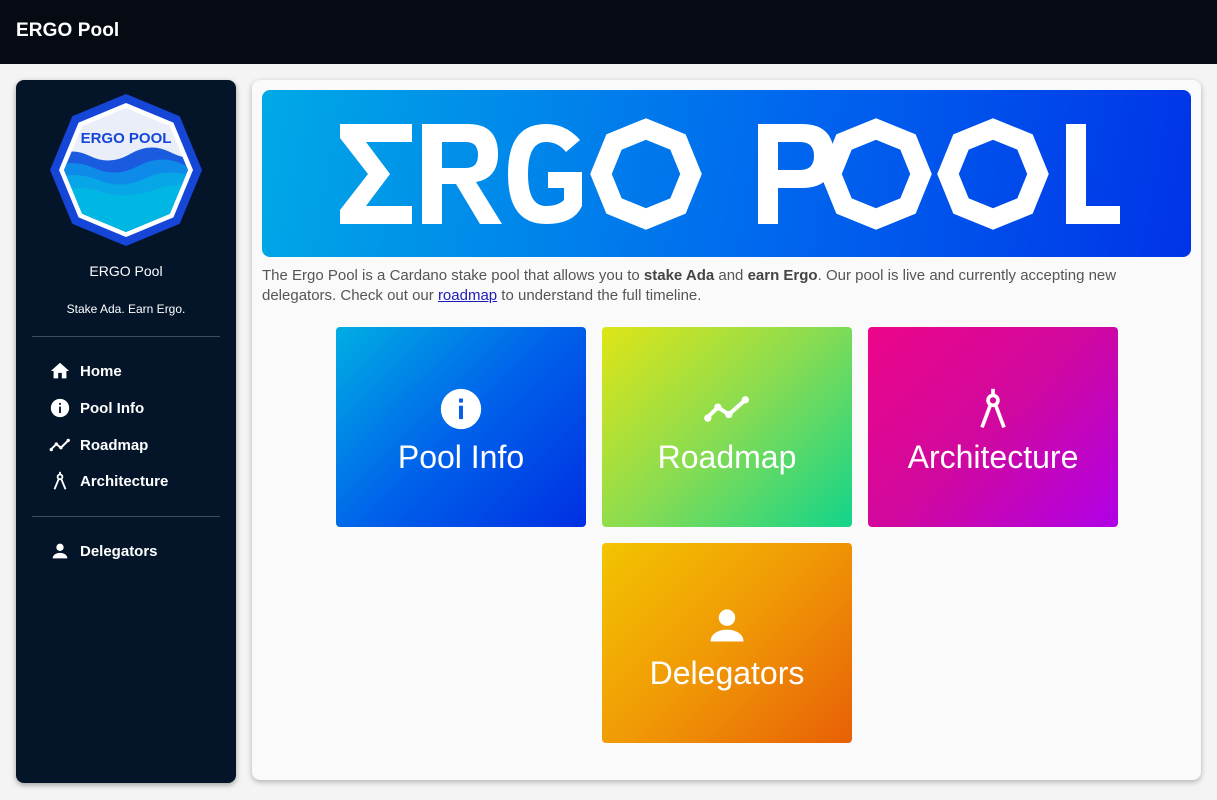  What do you see at coordinates (126, 271) in the screenshot?
I see `sidebar-title: ERGO Pool` at bounding box center [126, 271].